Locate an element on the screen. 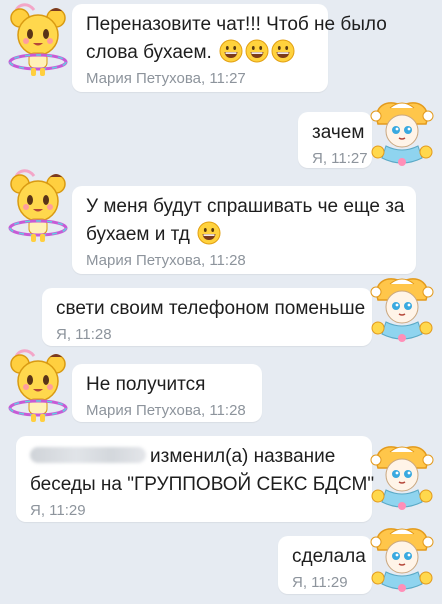  message-sender-time: Мария Петухова, 11:27 is located at coordinates (166, 78).